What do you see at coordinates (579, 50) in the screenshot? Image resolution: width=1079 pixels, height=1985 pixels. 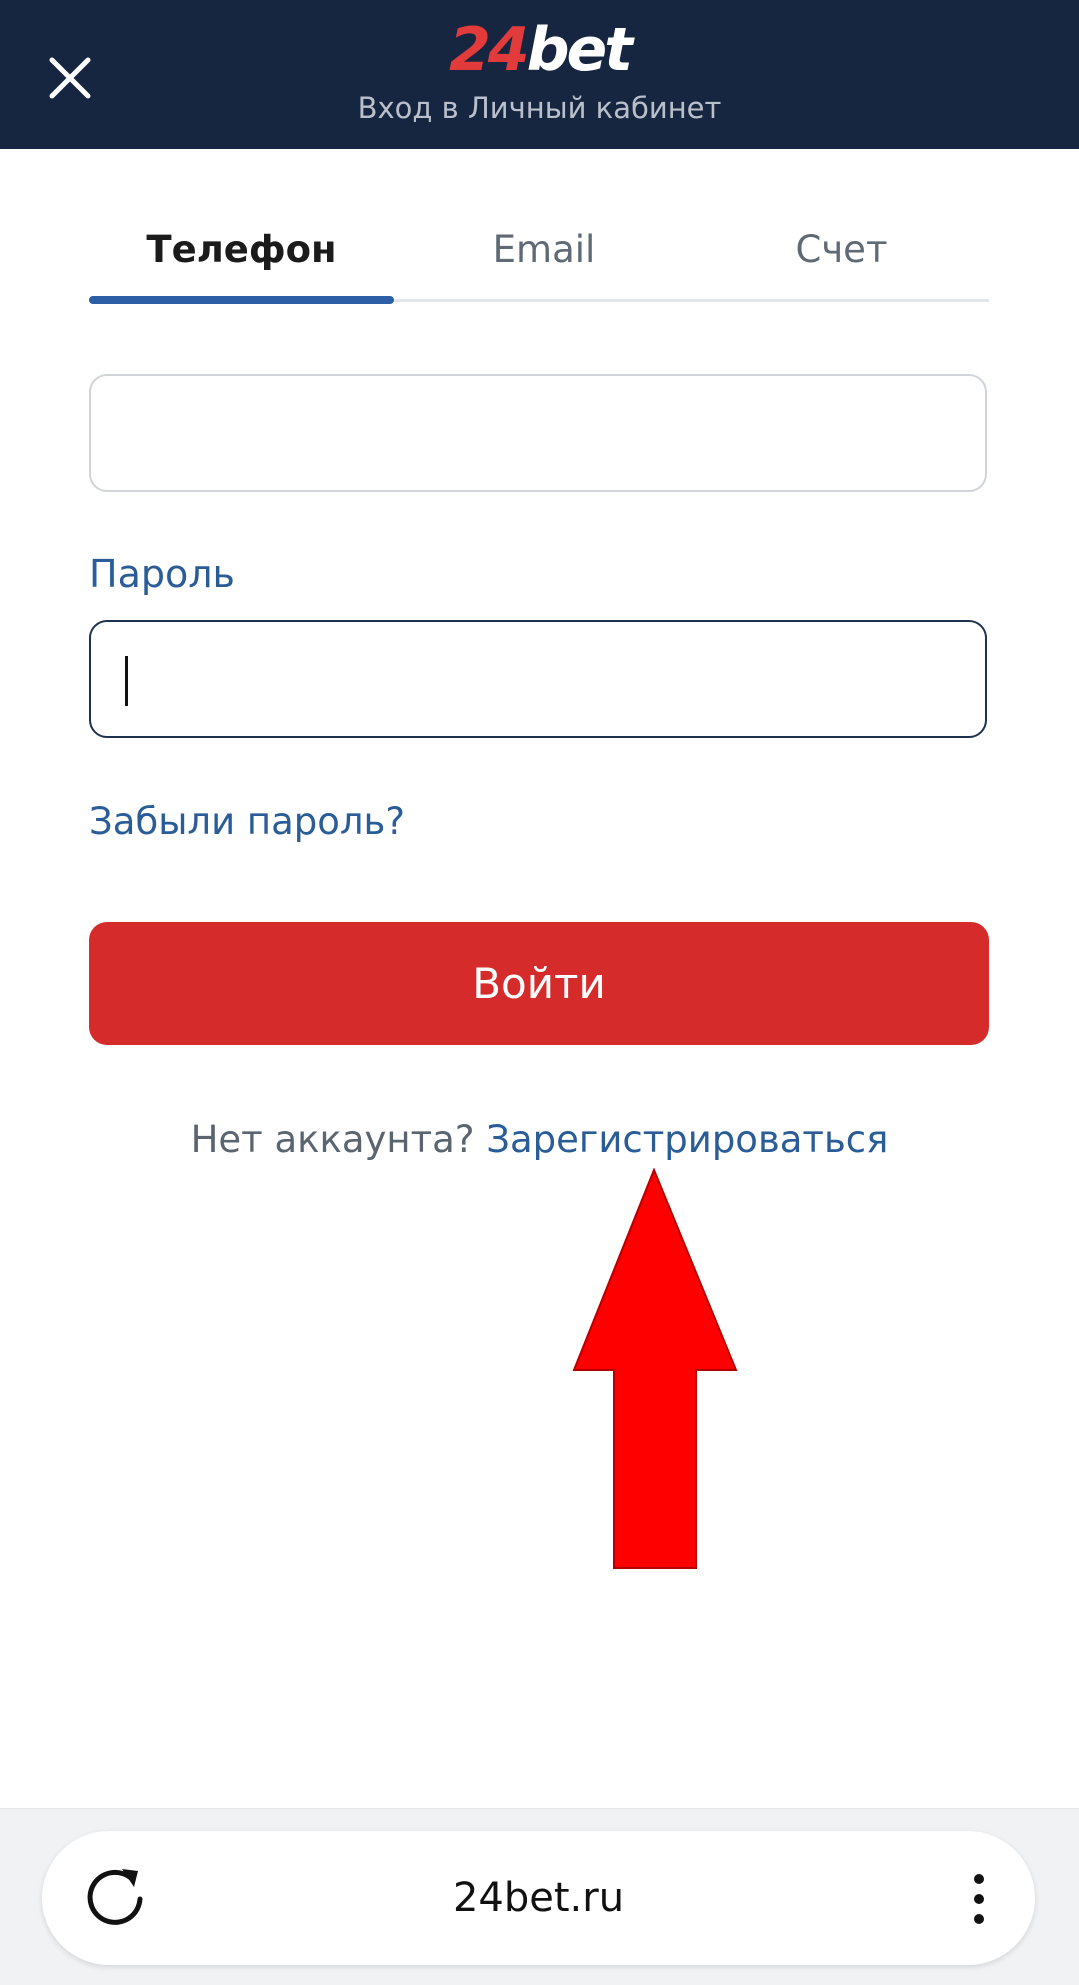 I see `logo-word: bet` at bounding box center [579, 50].